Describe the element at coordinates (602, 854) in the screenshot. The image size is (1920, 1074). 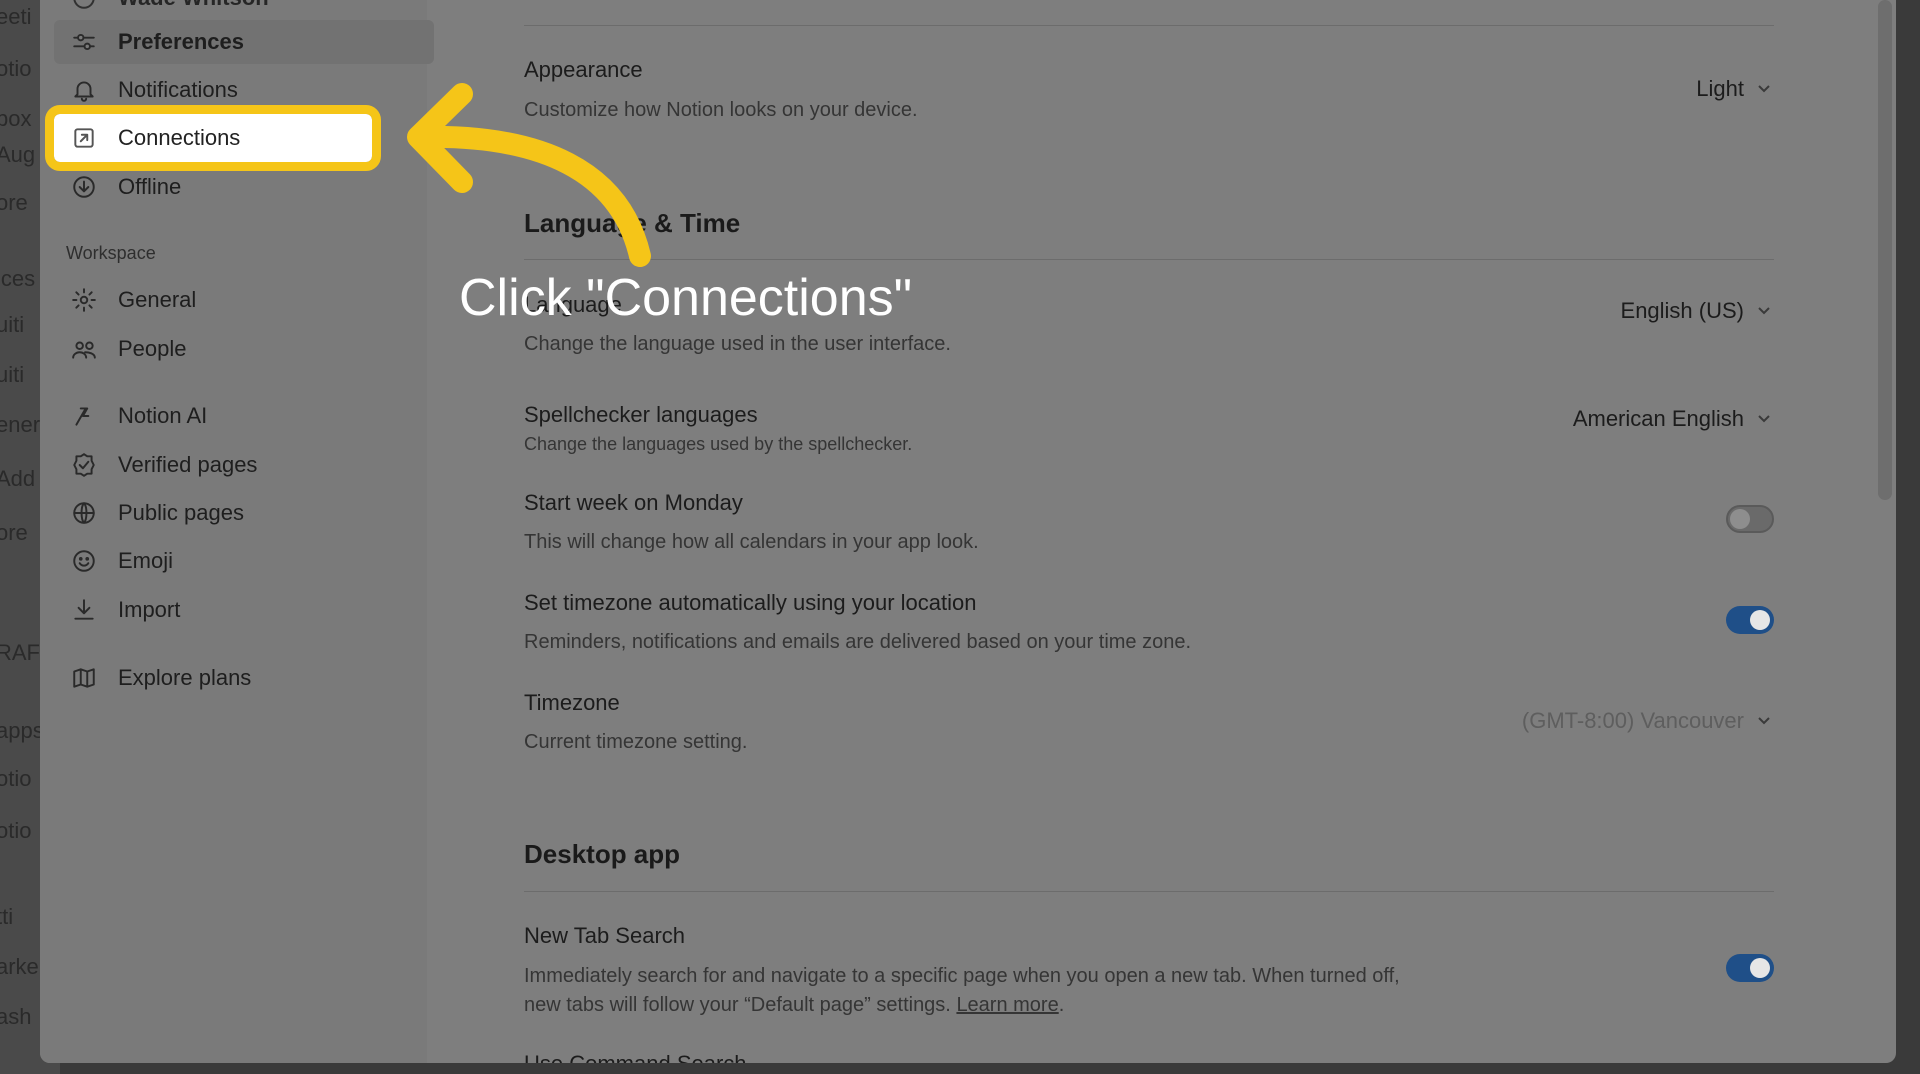
I see `desktop-app-section-title: Desktop app` at that location.